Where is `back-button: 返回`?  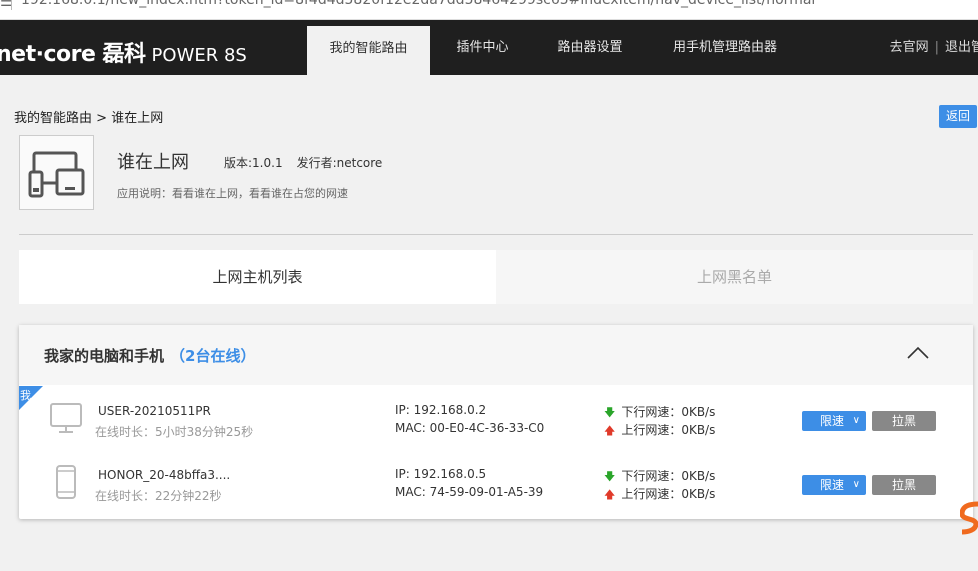 back-button: 返回 is located at coordinates (958, 116).